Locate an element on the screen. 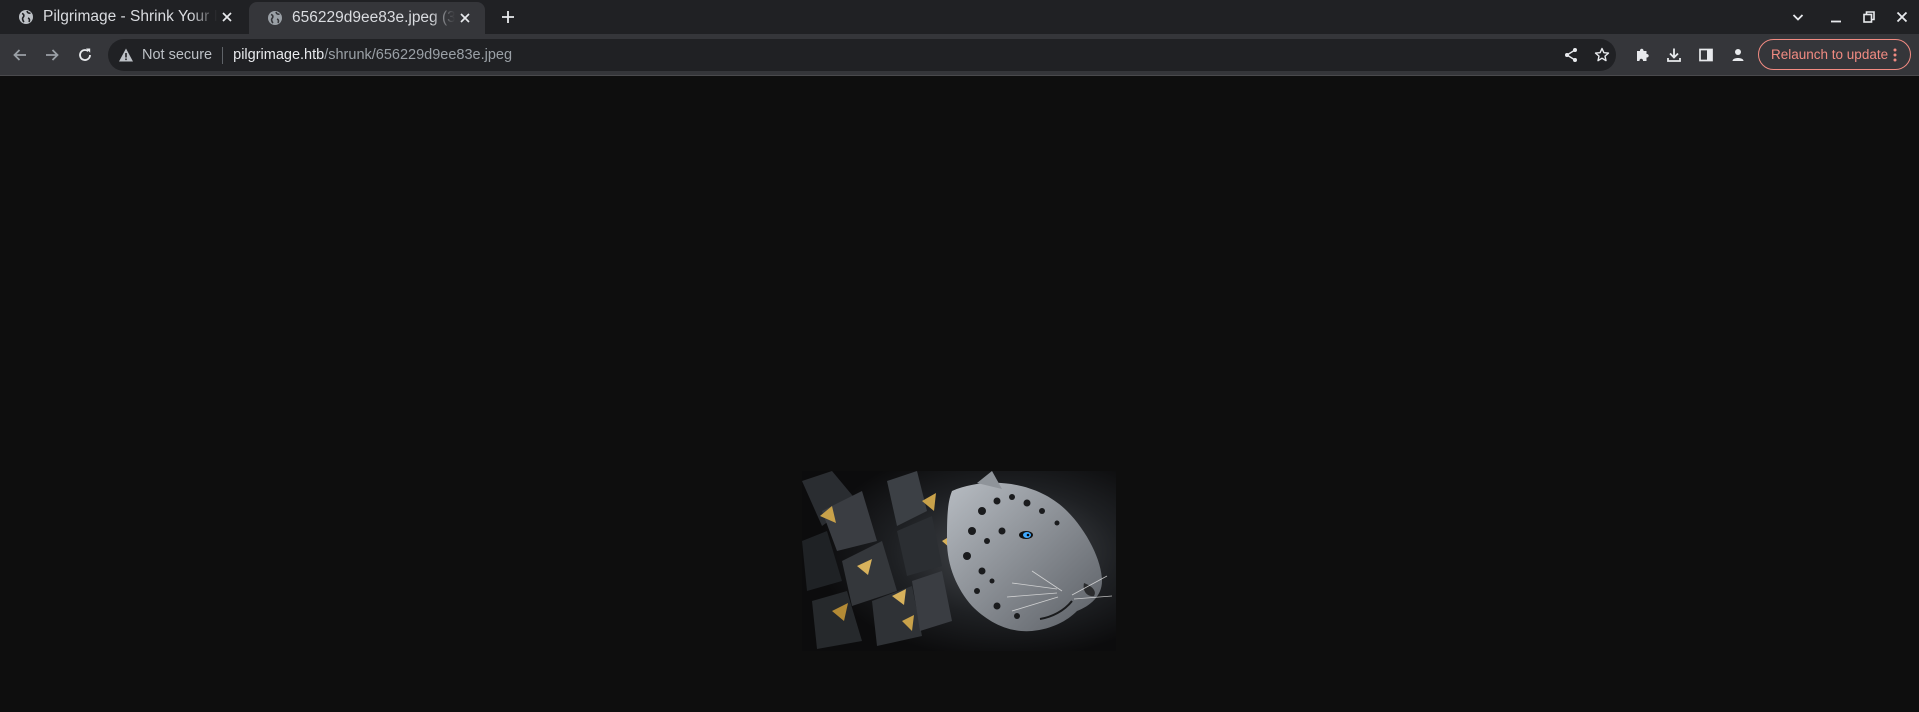  plus-icon is located at coordinates (508, 17).